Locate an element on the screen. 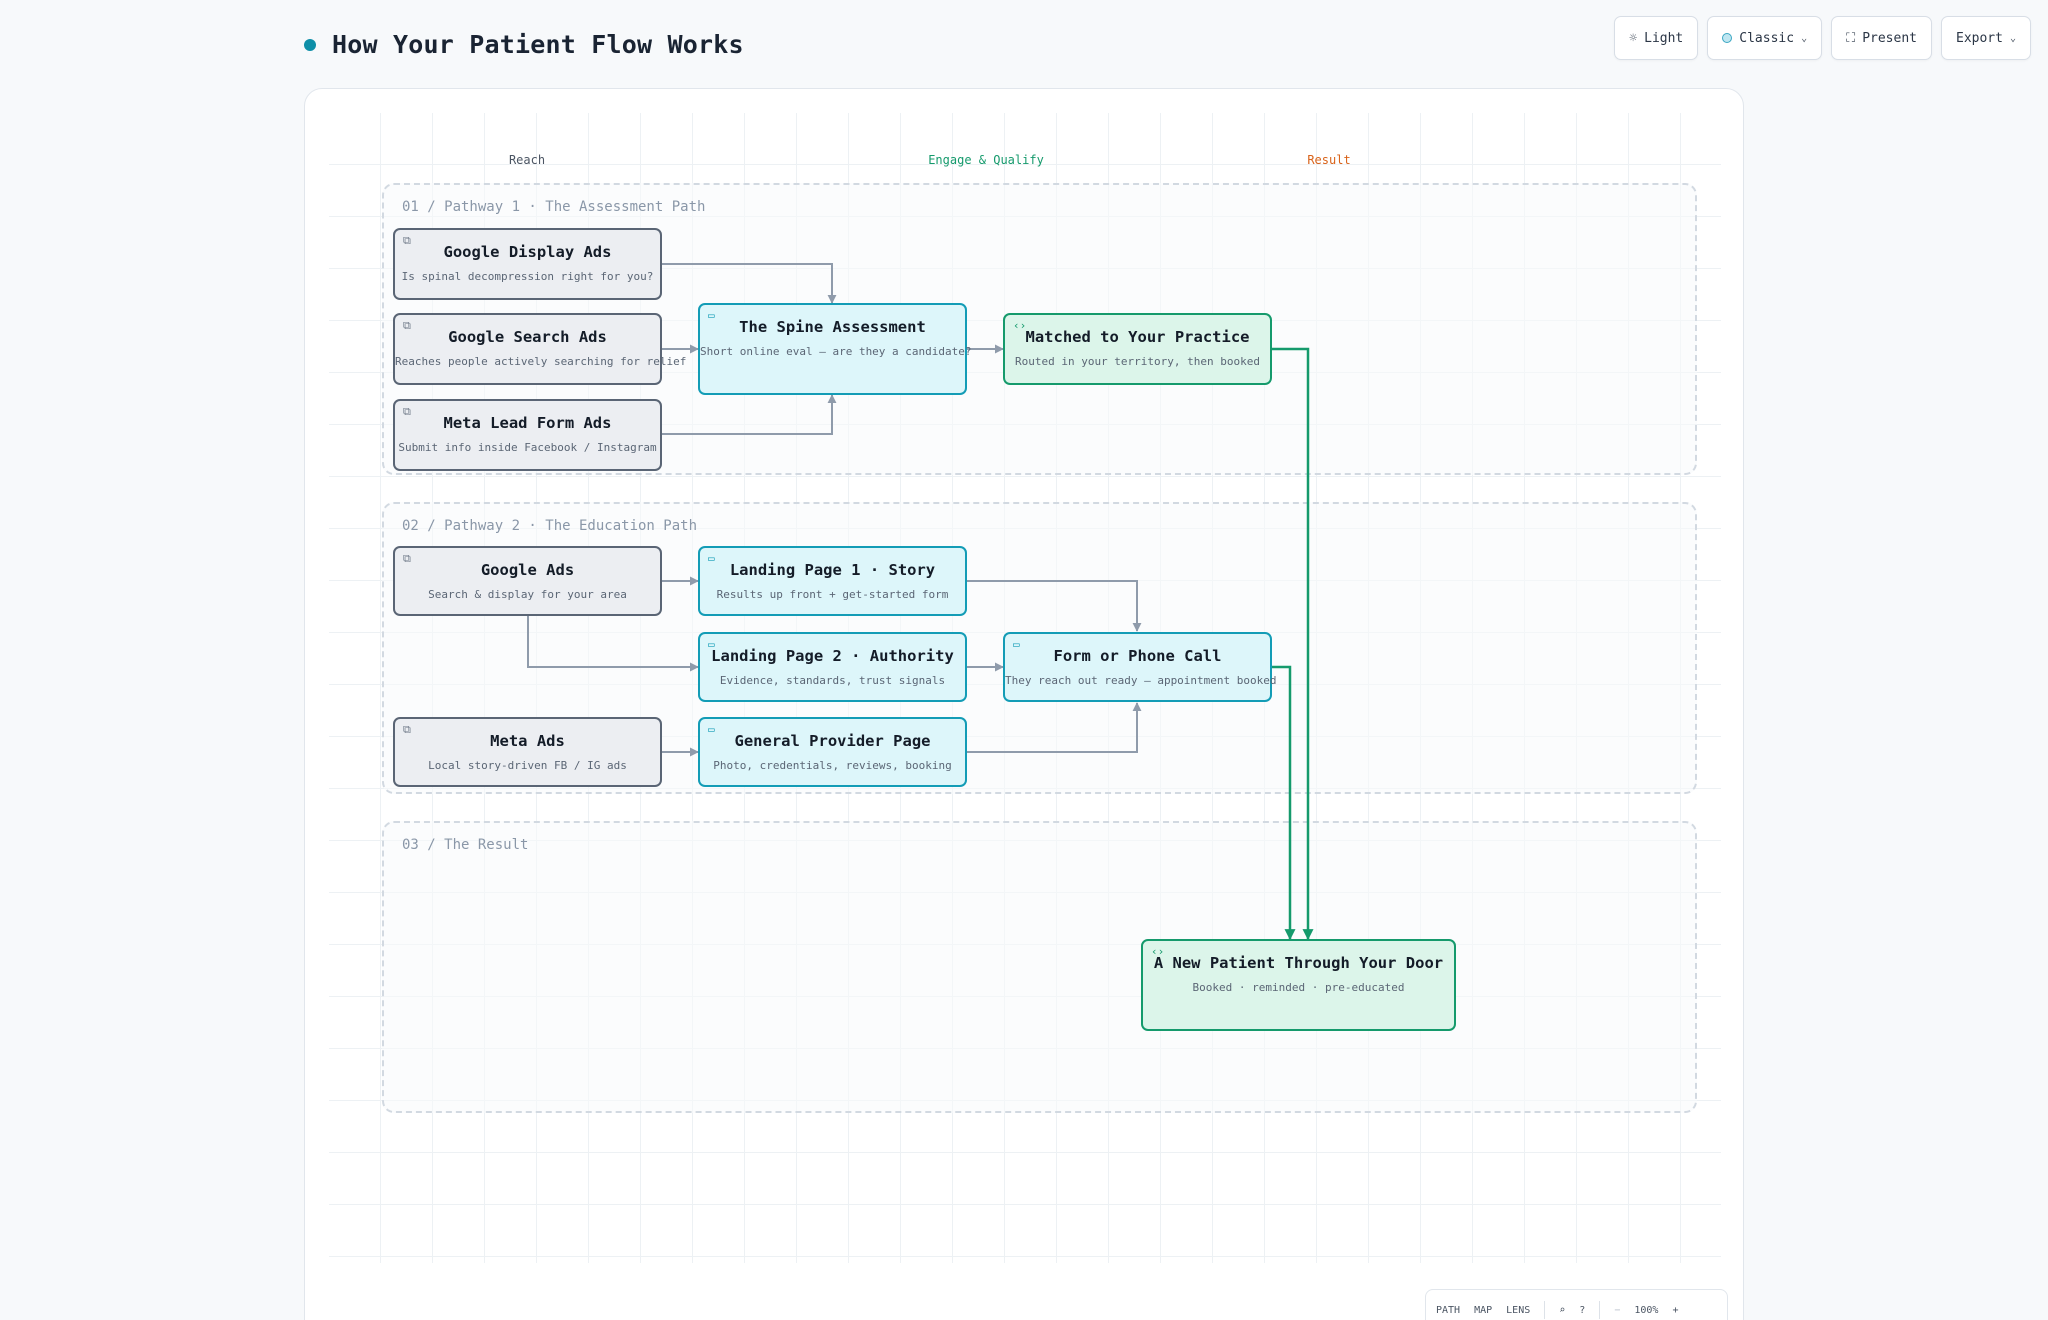 This screenshot has width=2048, height=1320. node-subtitle: Routed in your territory, then booked is located at coordinates (1137, 361).